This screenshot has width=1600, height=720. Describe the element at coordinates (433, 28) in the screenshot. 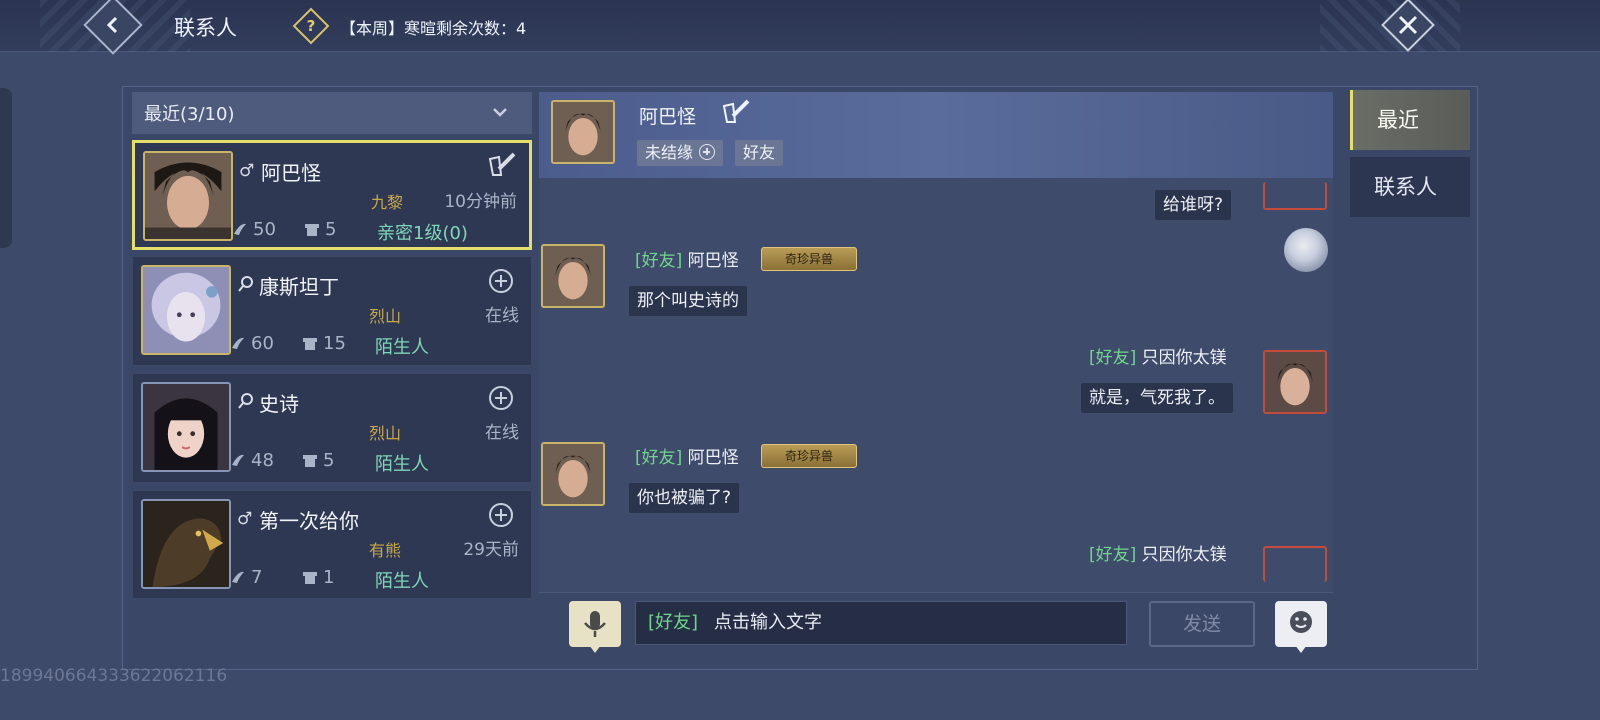

I see `weekly-greeting-count: 【本周】寒暄剩余次数：4` at that location.